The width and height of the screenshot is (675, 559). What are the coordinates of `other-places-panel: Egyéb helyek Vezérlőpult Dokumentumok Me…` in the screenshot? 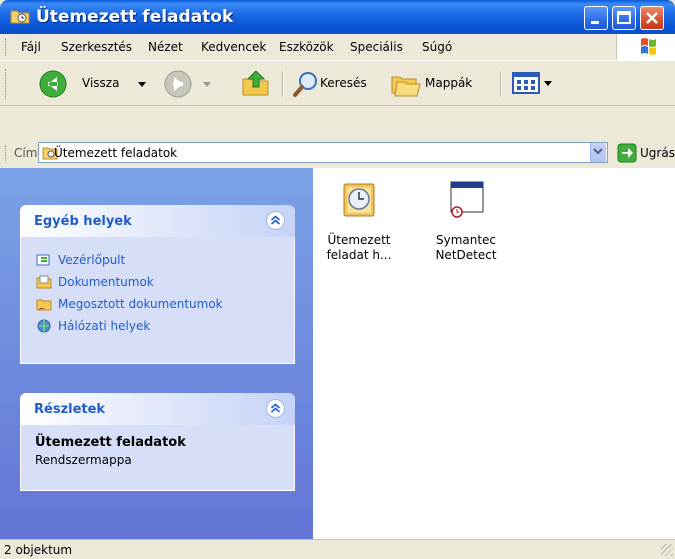 It's located at (157, 284).